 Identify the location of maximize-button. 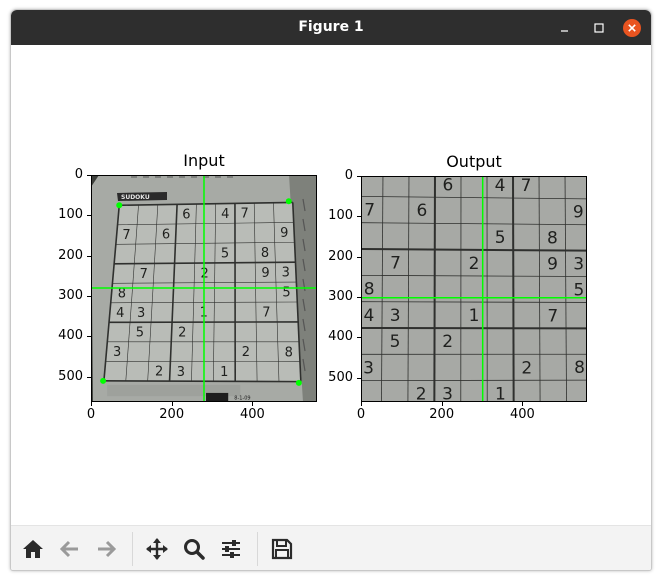
(599, 28).